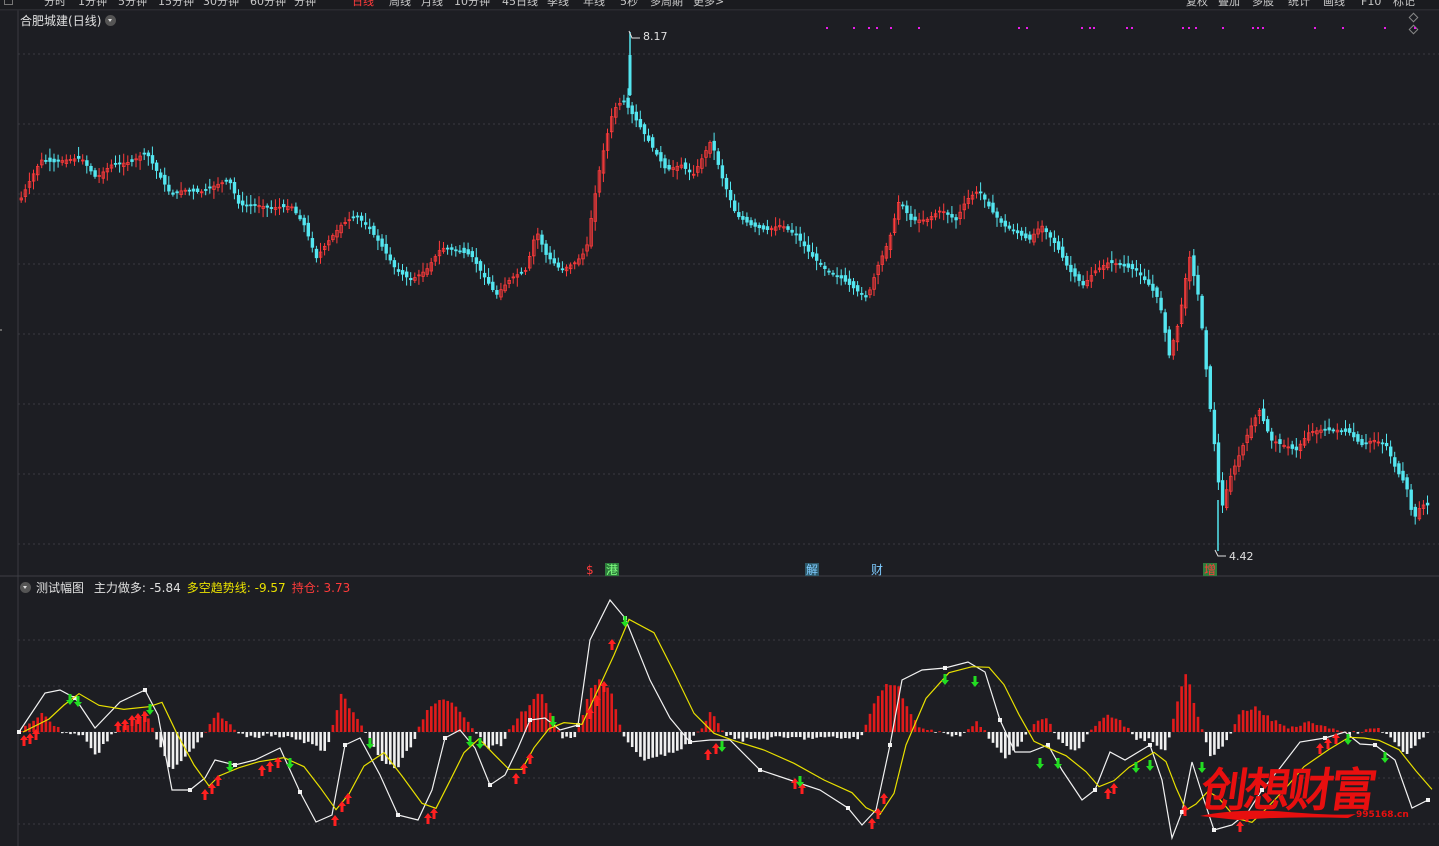 This screenshot has width=1439, height=846. What do you see at coordinates (877, 570) in the screenshot?
I see `event-marker: 财` at bounding box center [877, 570].